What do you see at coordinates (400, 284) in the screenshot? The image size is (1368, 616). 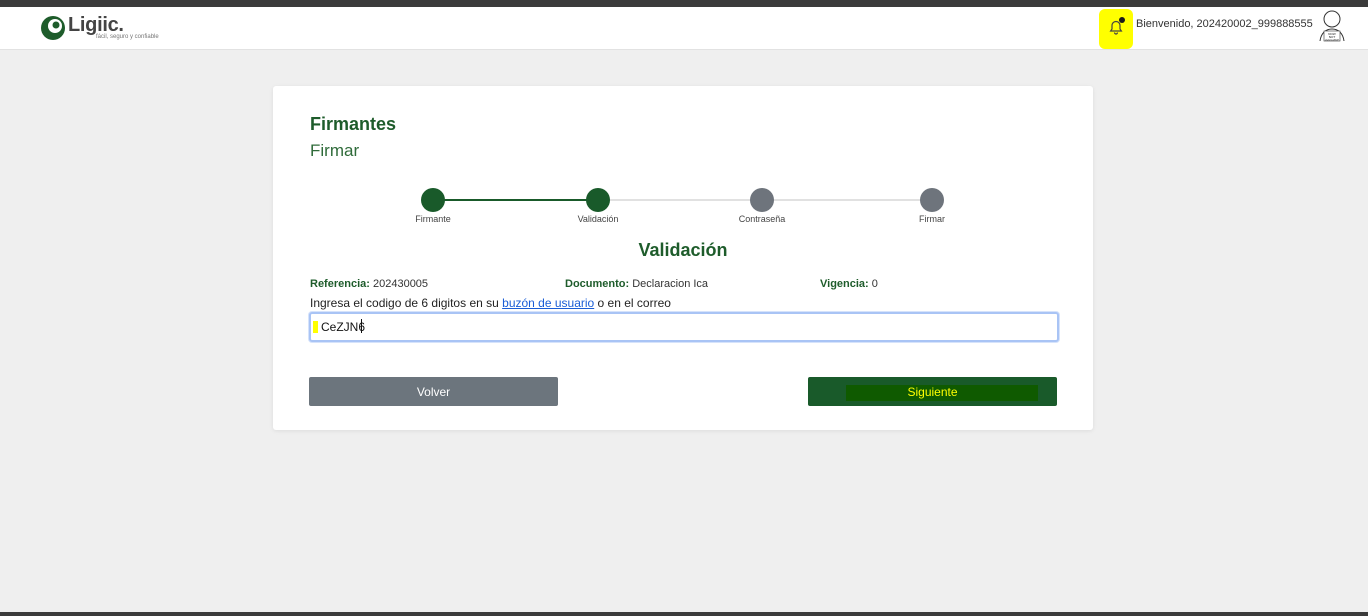 I see `reference-value: 202430005` at bounding box center [400, 284].